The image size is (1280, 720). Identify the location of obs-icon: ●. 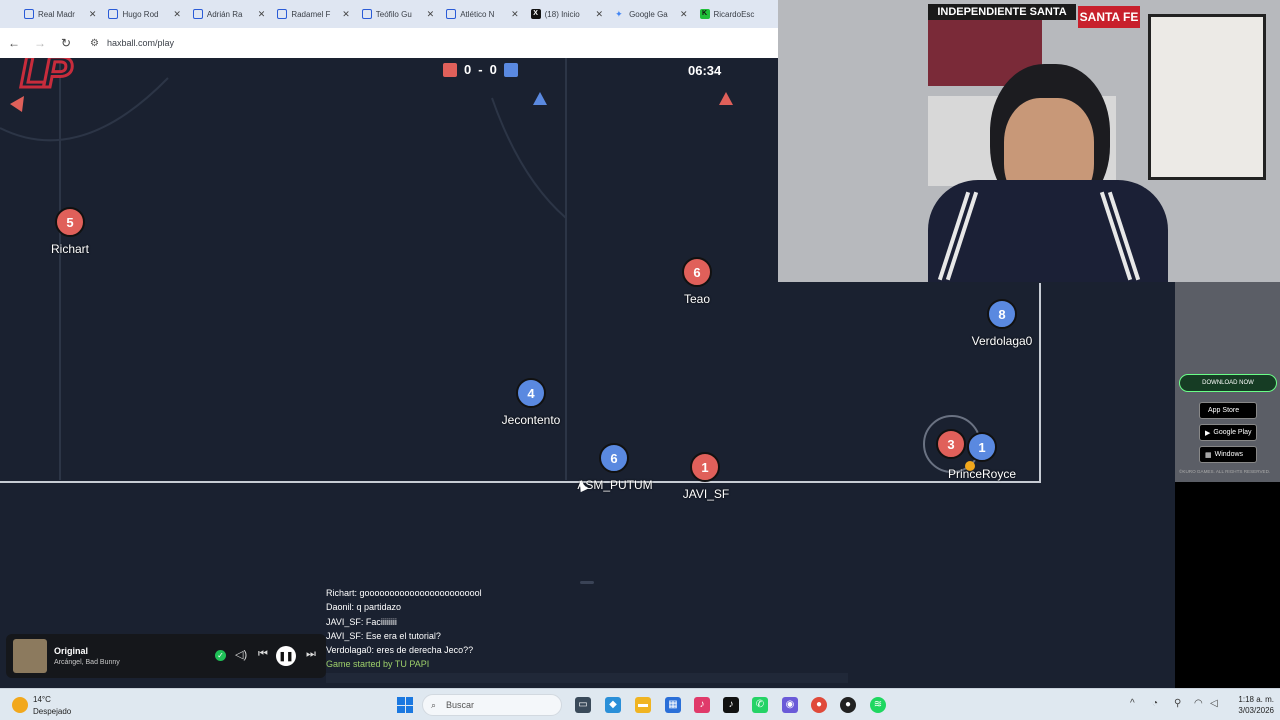
(848, 705).